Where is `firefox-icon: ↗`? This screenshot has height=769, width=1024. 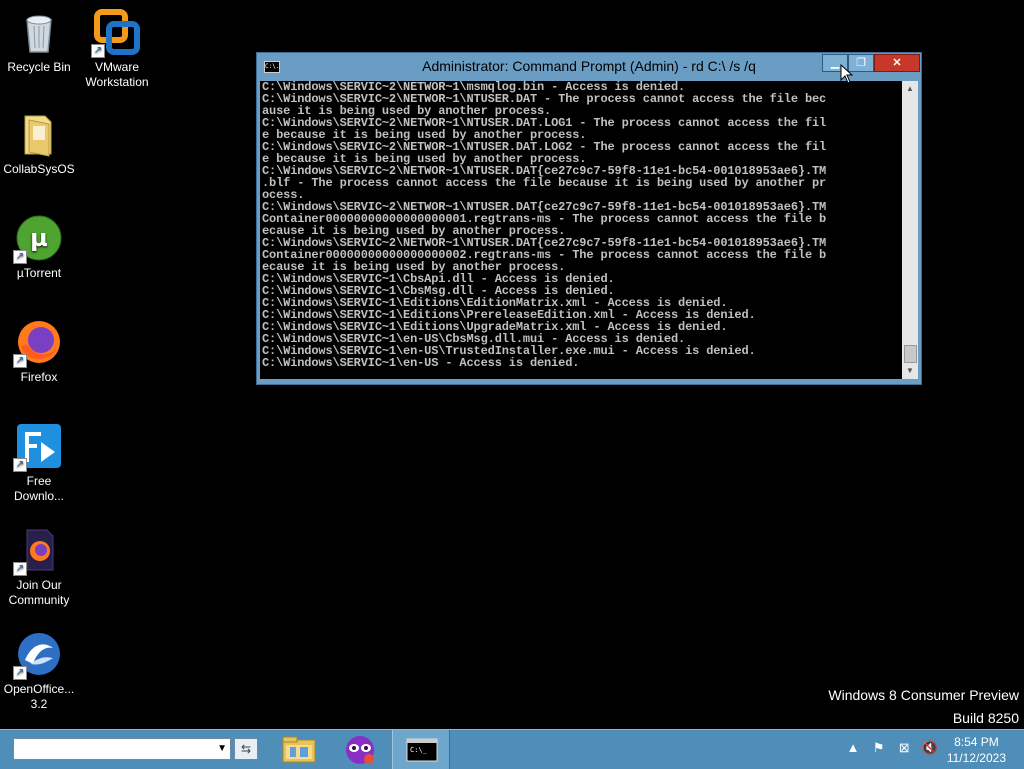 firefox-icon: ↗ is located at coordinates (38, 343).